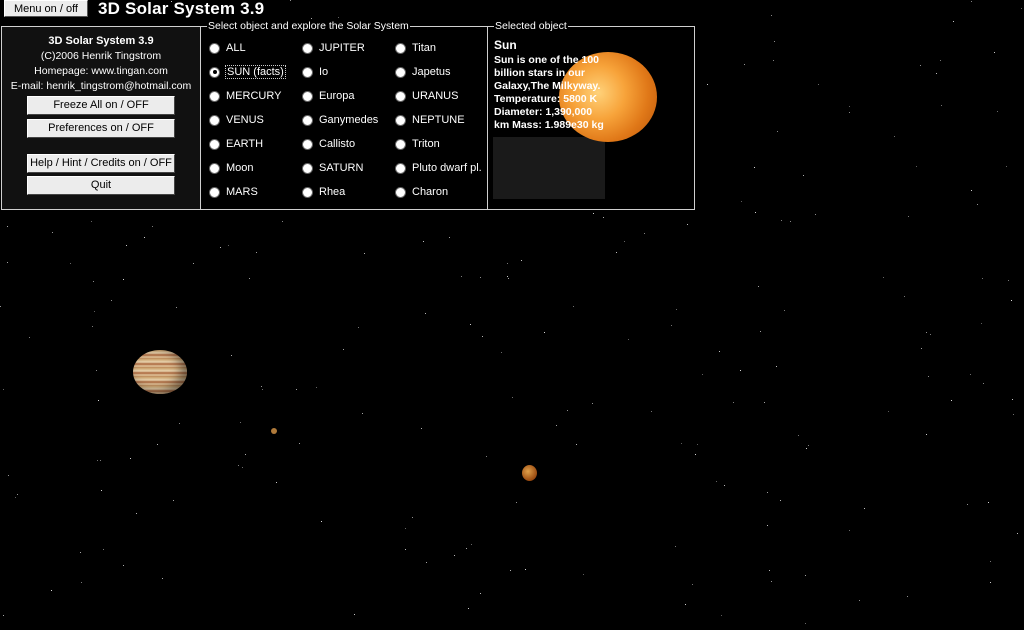 The image size is (1024, 630). Describe the element at coordinates (328, 96) in the screenshot. I see `radio-europa: Europa` at that location.